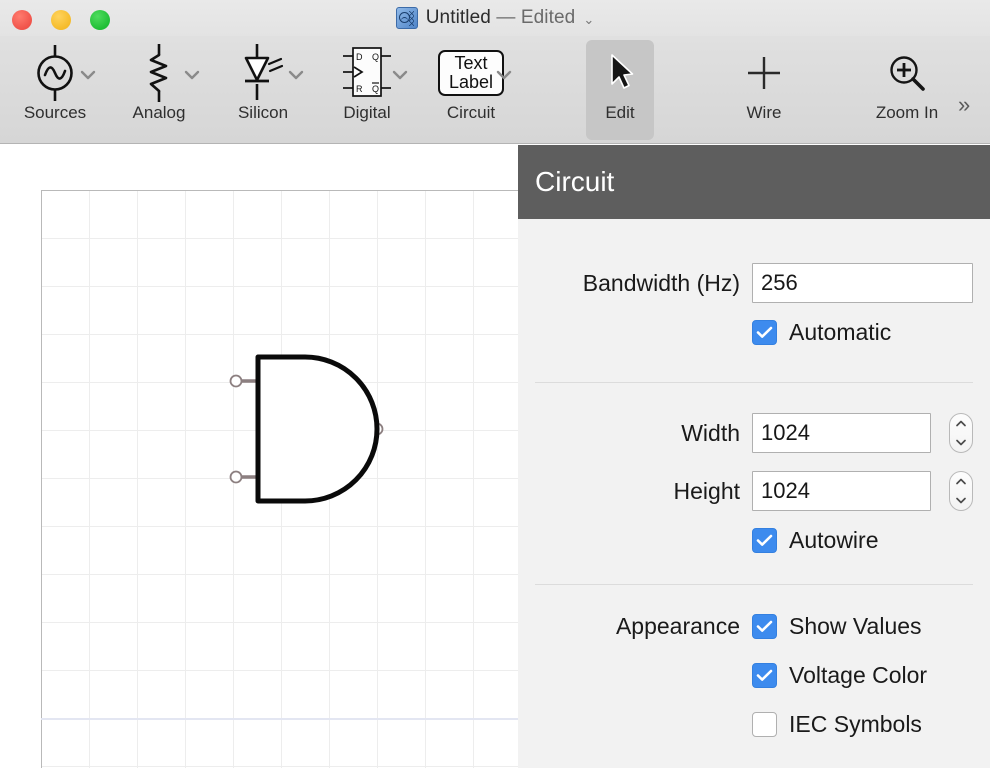 Image resolution: width=990 pixels, height=768 pixels. I want to click on toolbar-item-digital: D Q R Q Digital, so click(367, 90).